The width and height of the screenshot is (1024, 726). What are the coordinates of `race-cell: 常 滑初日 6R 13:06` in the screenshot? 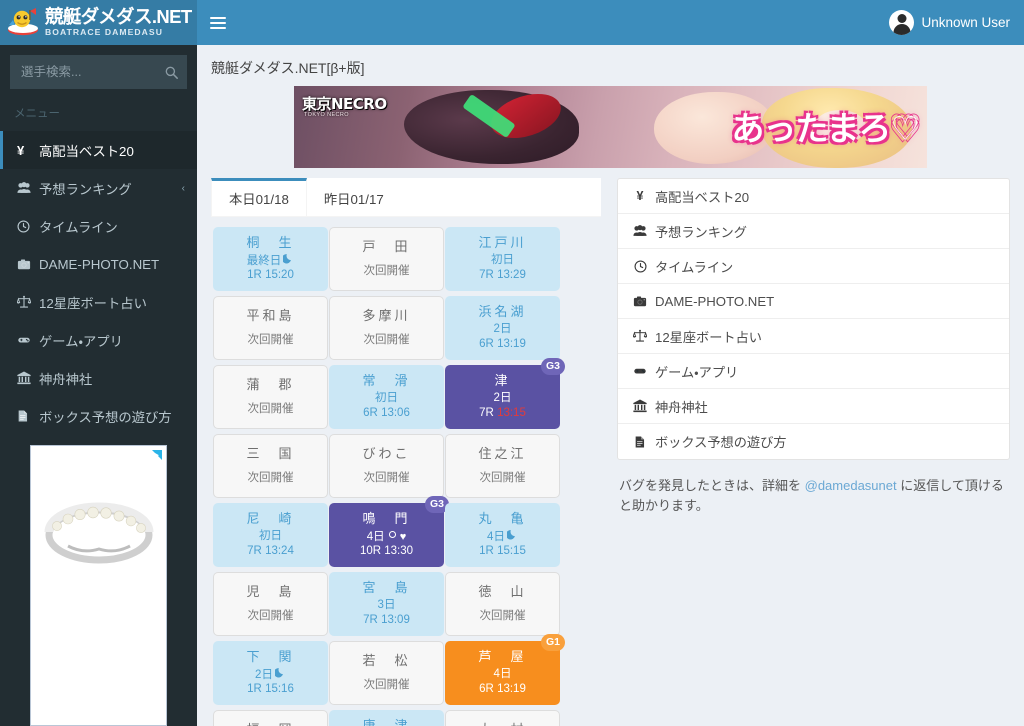 It's located at (386, 397).